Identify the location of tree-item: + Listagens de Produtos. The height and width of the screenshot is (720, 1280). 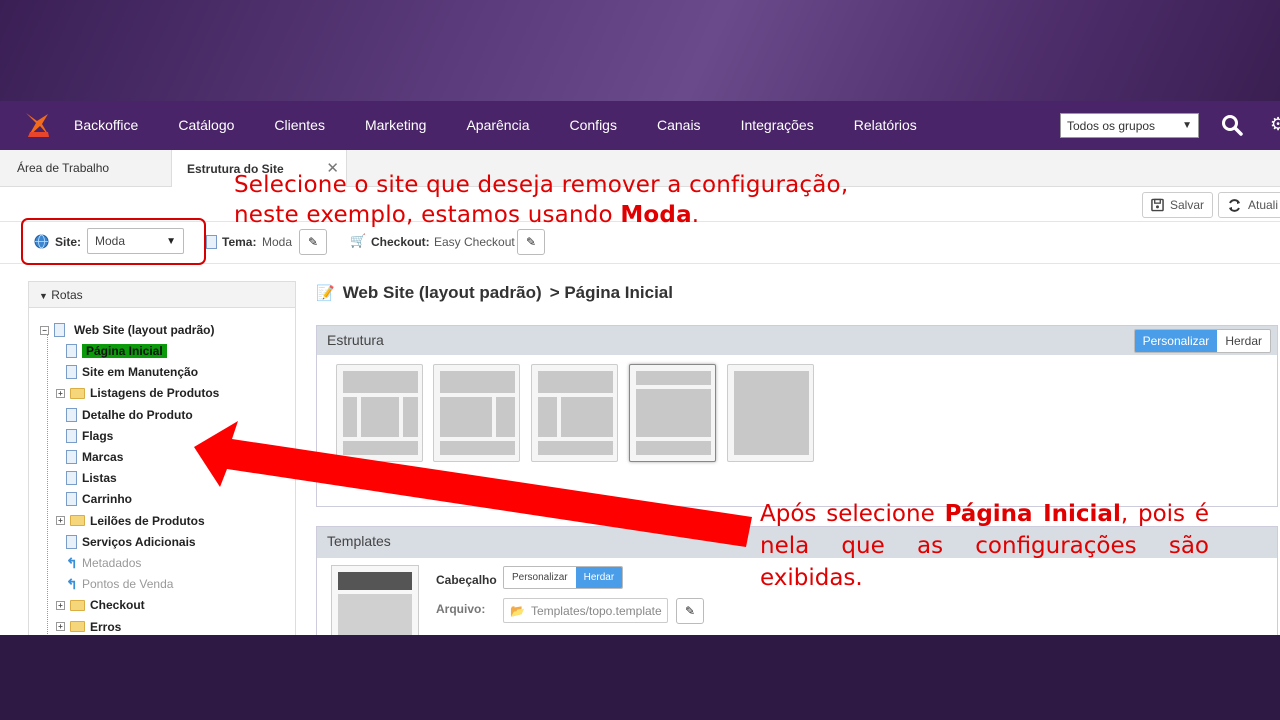
(137, 393).